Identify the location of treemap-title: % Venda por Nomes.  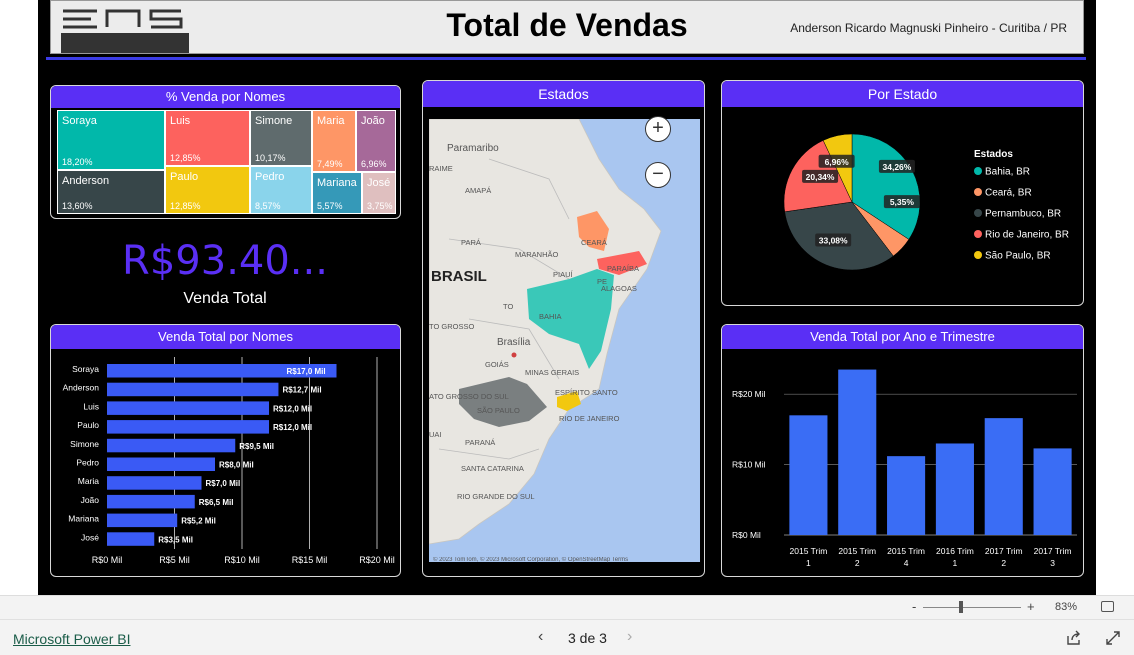
(225, 97).